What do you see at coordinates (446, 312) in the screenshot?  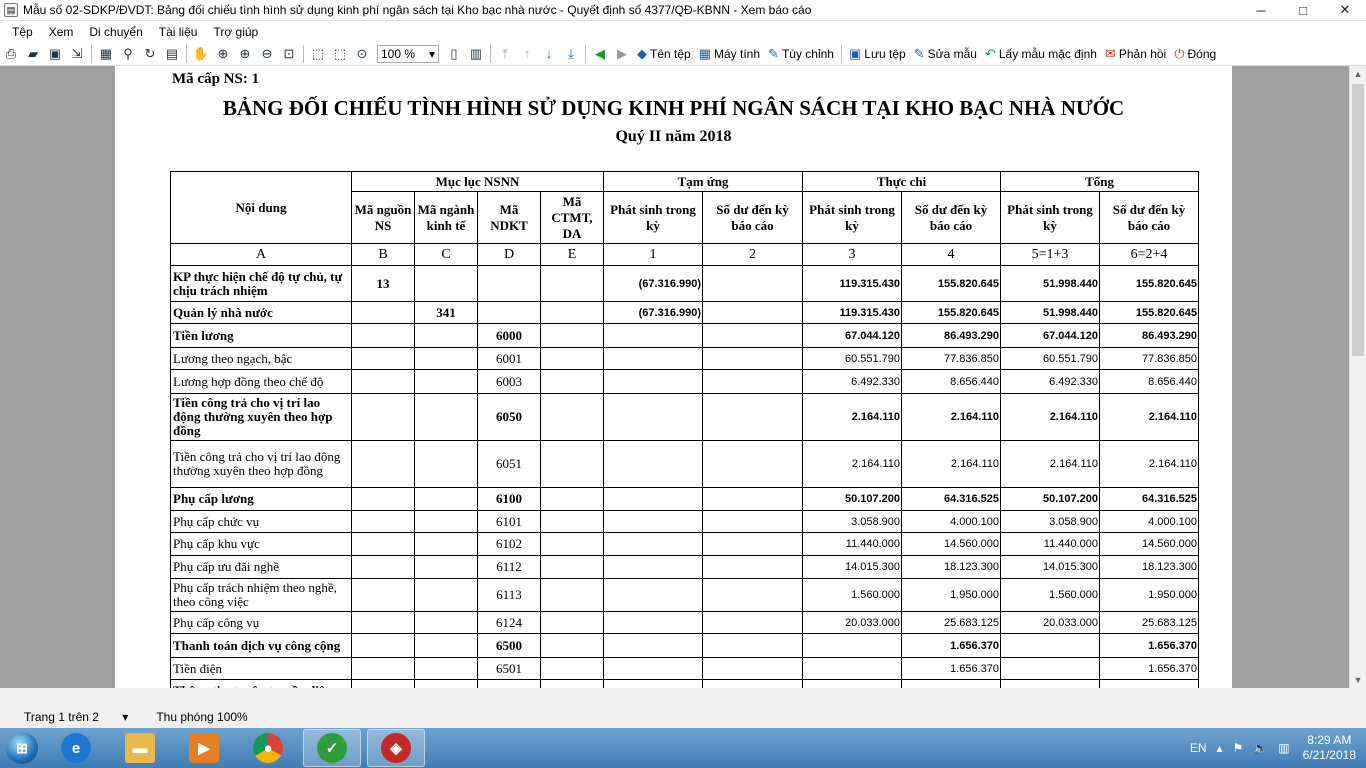 I see `cell-ma-nganh: 341` at bounding box center [446, 312].